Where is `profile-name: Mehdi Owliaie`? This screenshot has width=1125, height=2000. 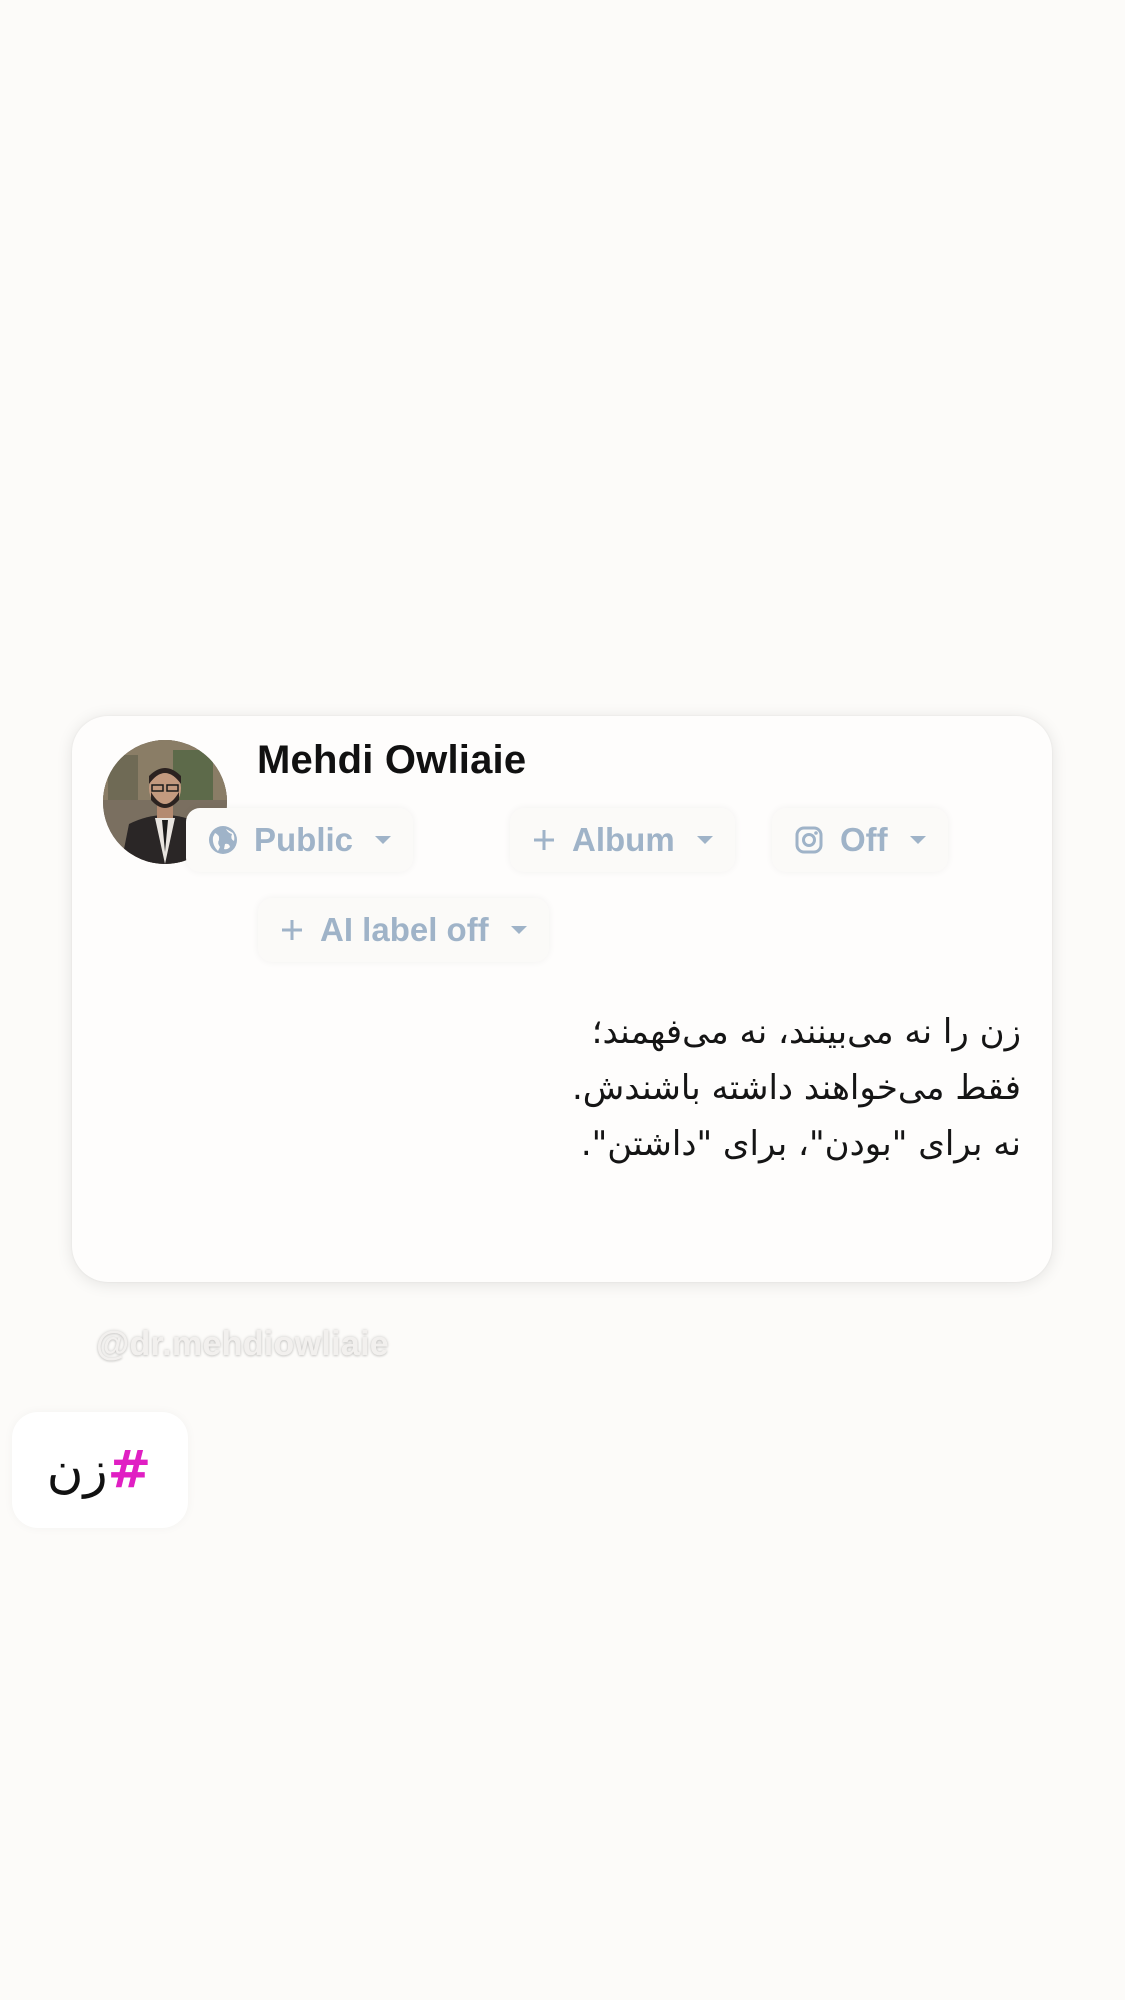
profile-name: Mehdi Owliaie is located at coordinates (392, 760).